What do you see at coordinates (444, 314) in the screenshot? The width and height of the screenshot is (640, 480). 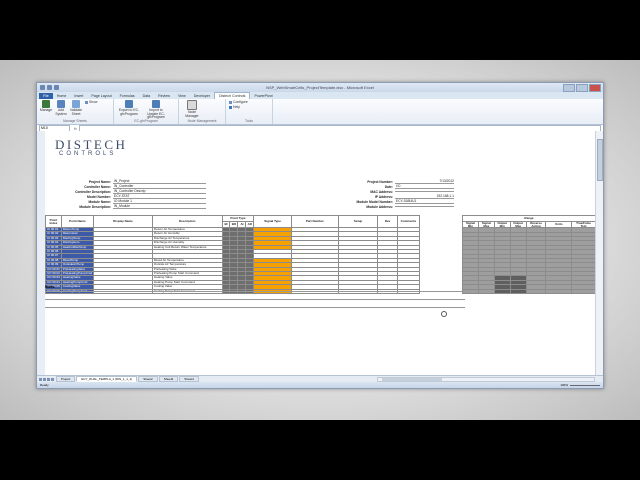 I see `mouse-cursor-icon` at bounding box center [444, 314].